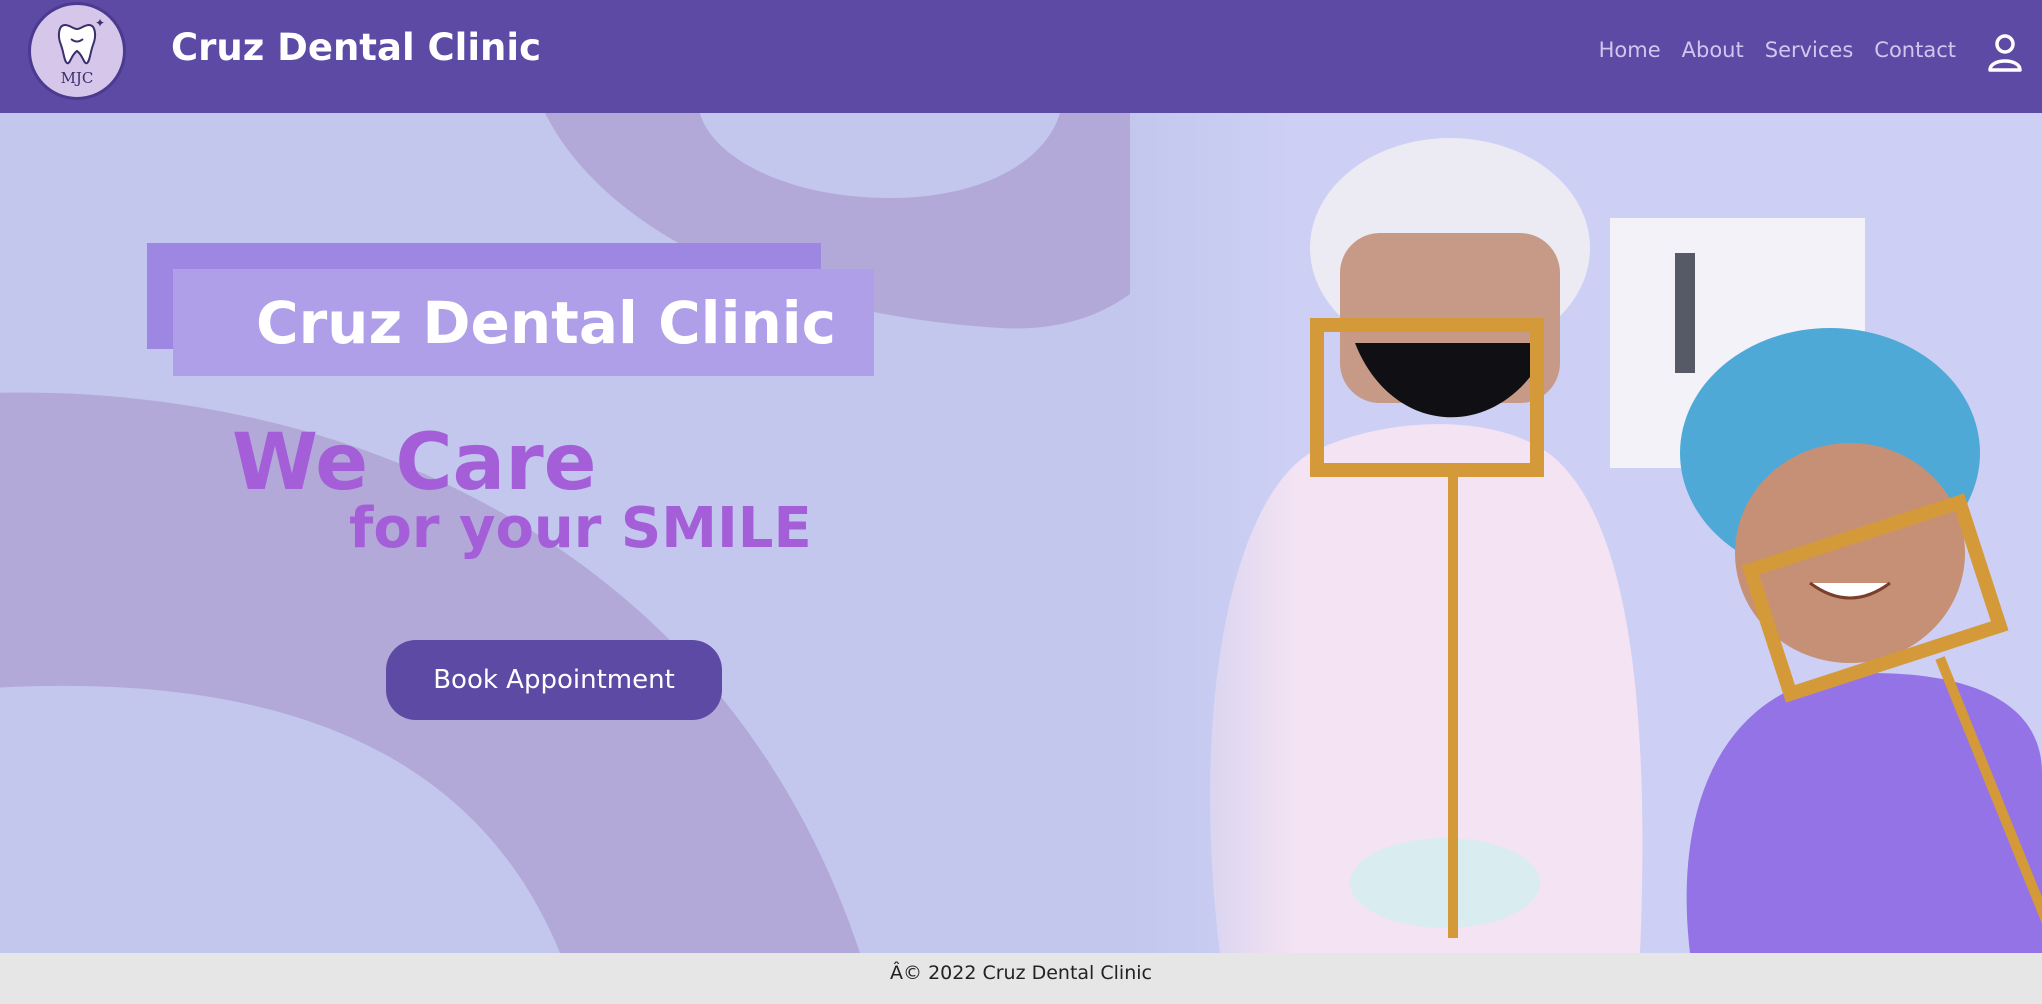 Image resolution: width=2042 pixels, height=1004 pixels. Describe the element at coordinates (77, 78) in the screenshot. I see `logo-text: MJC` at that location.